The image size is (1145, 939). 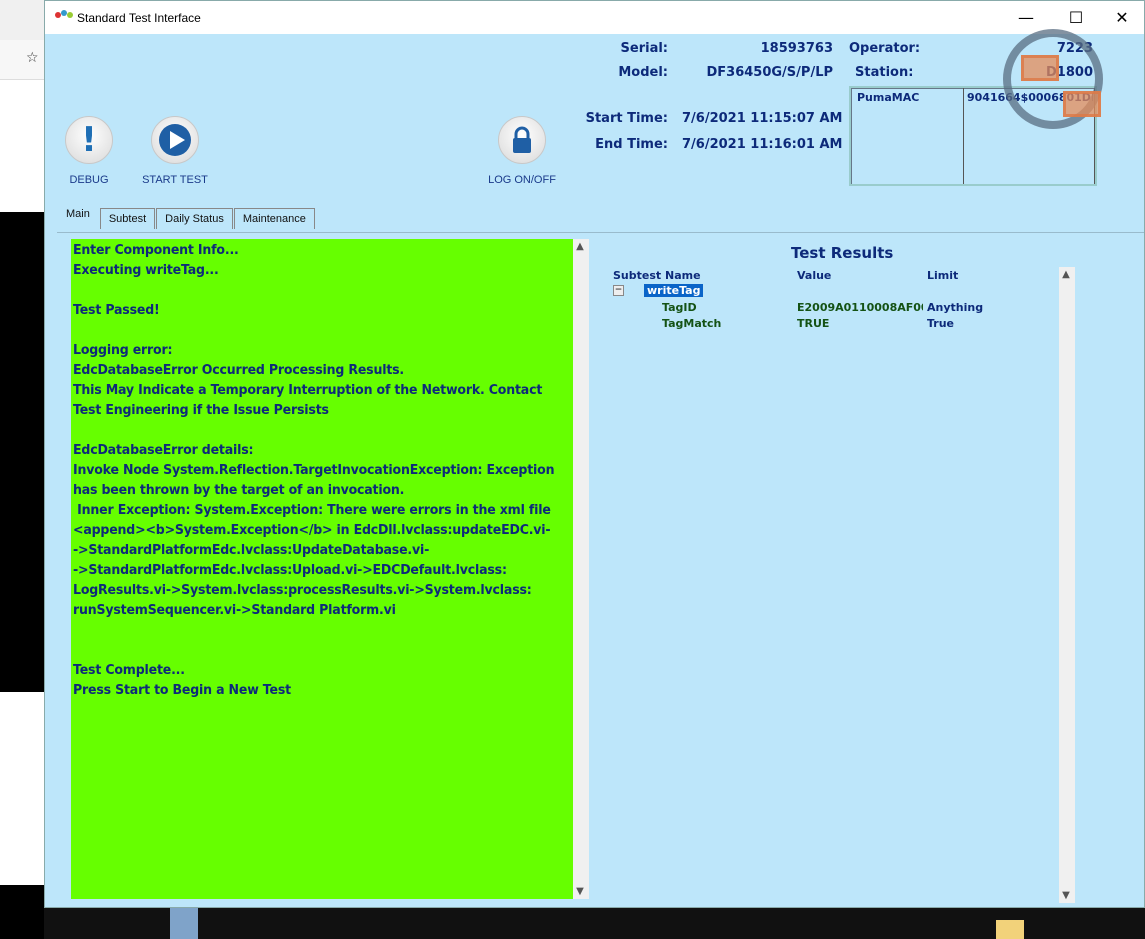 I want to click on header-subtest-name: Subtest Name, so click(x=657, y=275).